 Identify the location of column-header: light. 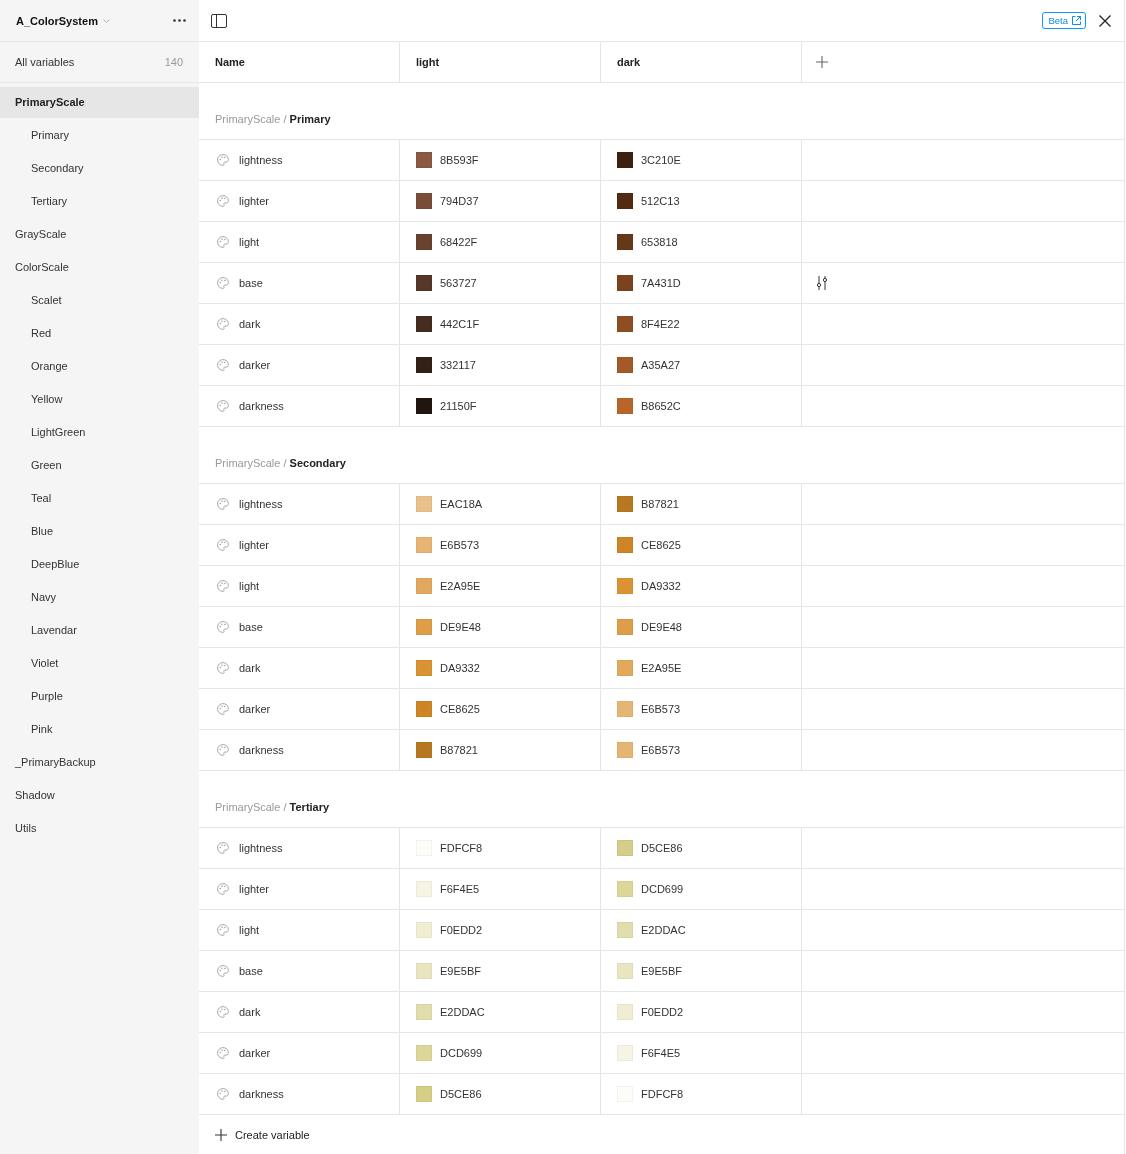
(500, 62).